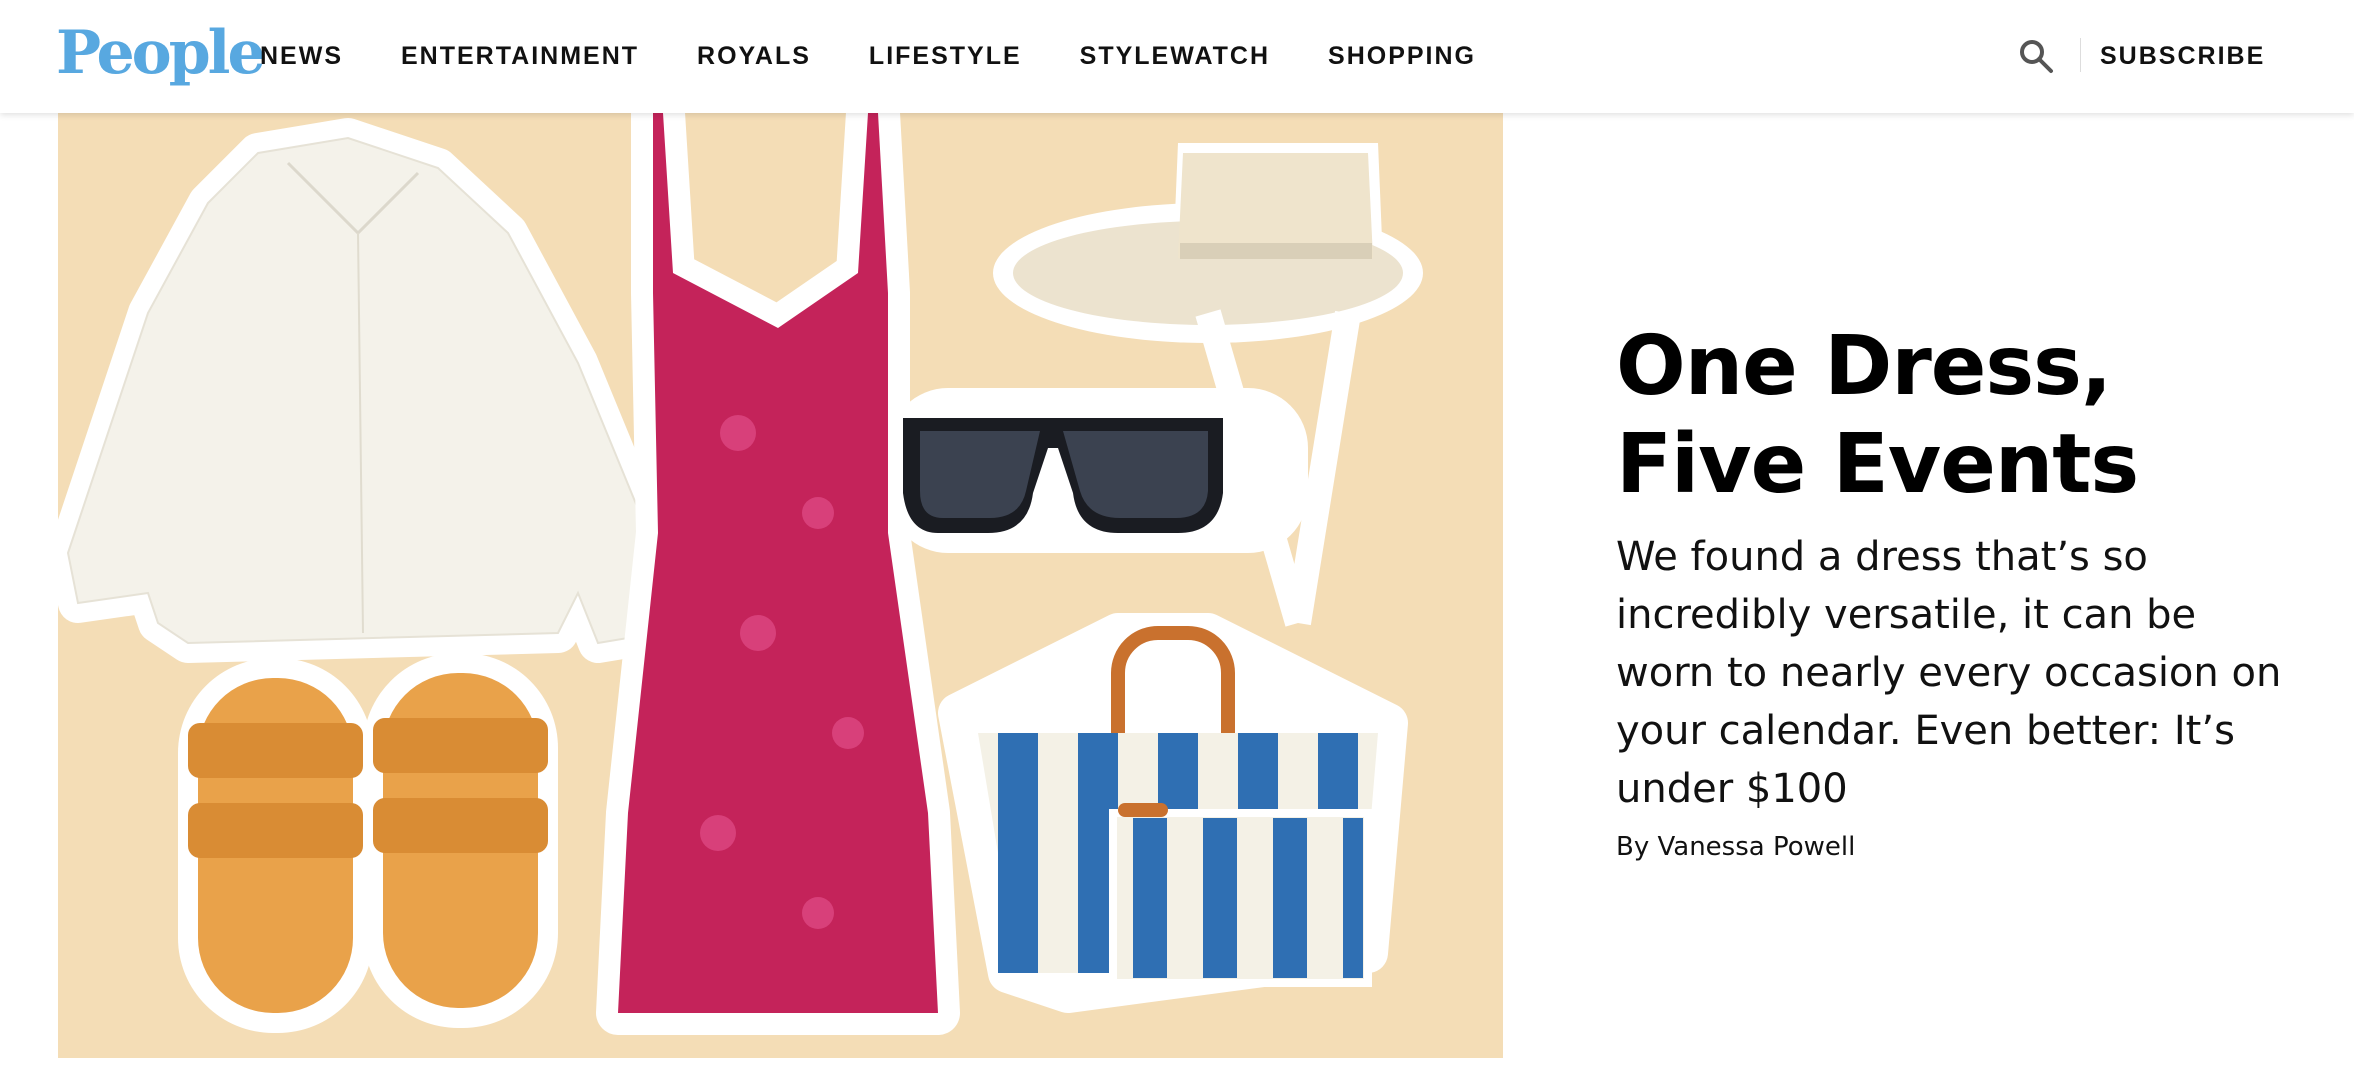 The height and width of the screenshot is (1088, 2354). What do you see at coordinates (301, 56) in the screenshot?
I see `nav-news: NEWS` at bounding box center [301, 56].